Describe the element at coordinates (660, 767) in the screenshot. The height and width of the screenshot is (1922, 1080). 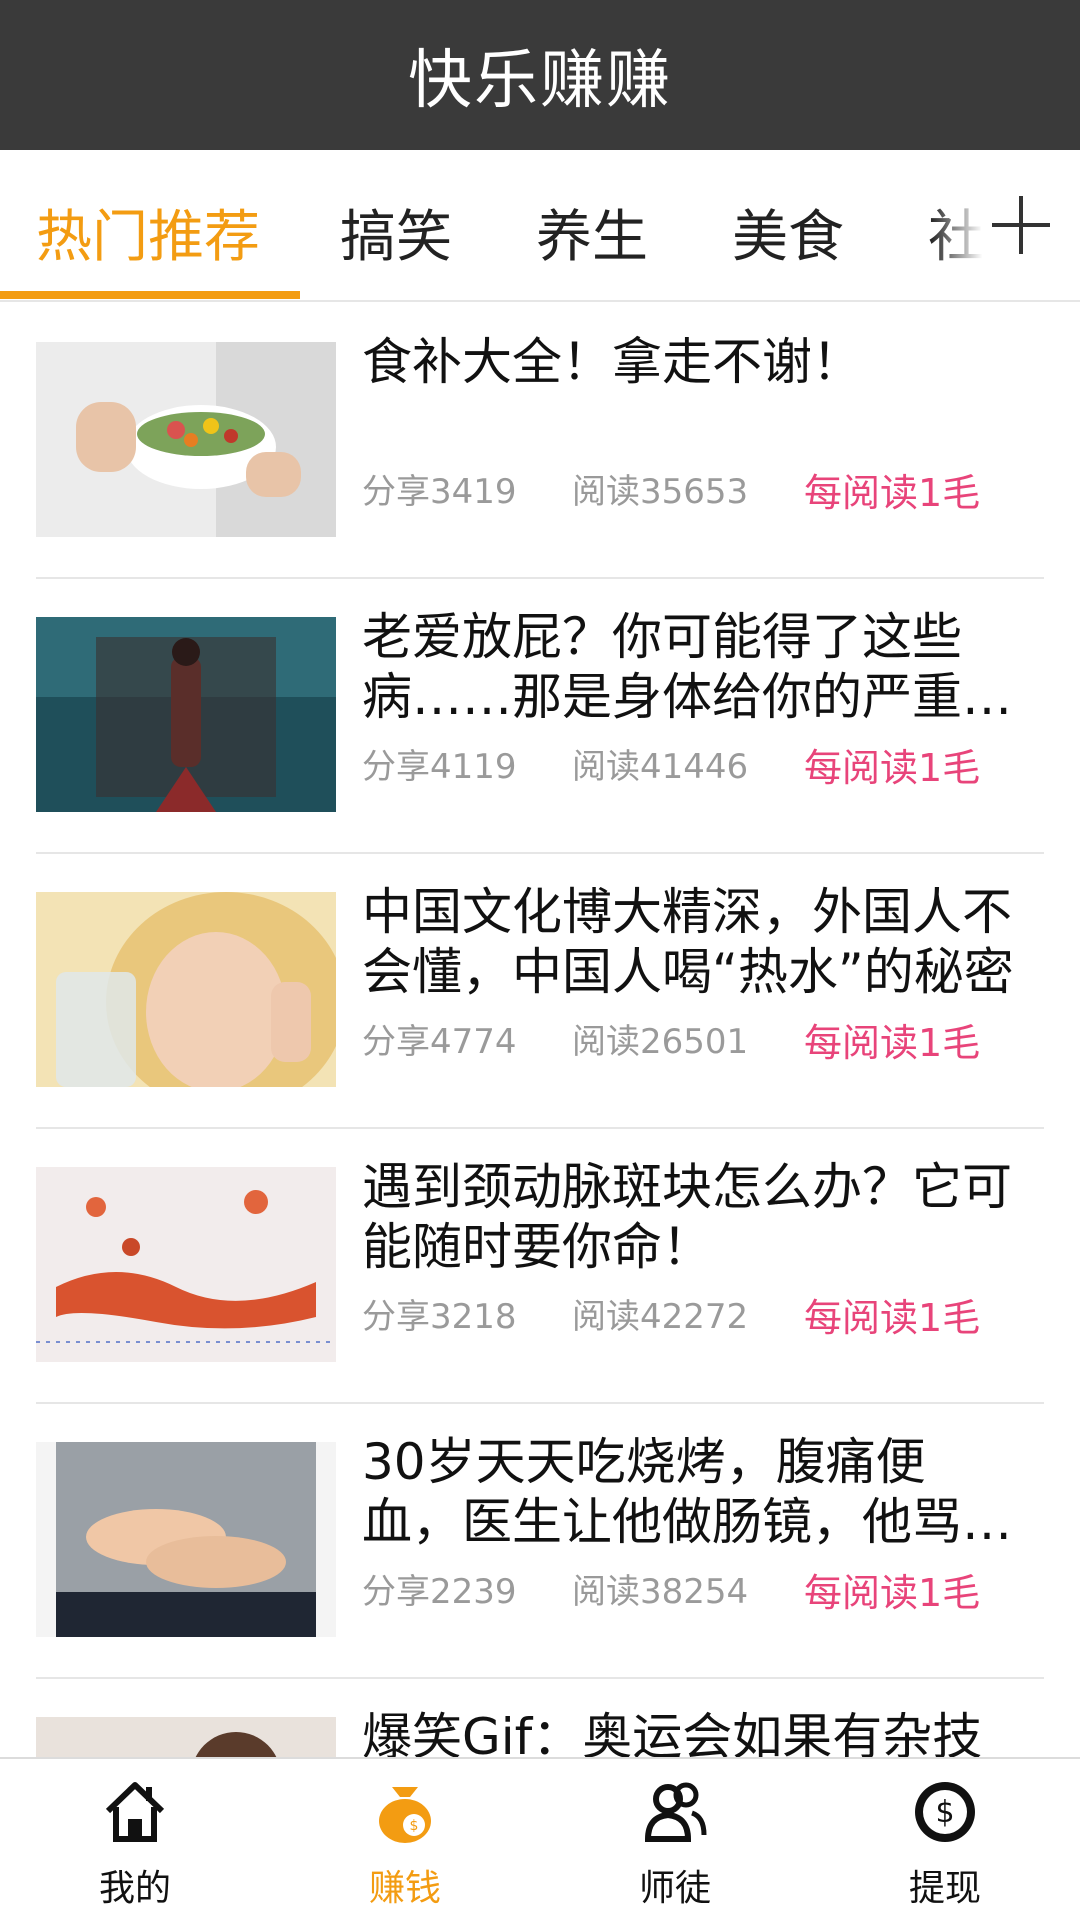
I see `read-count: 阅读41446` at that location.